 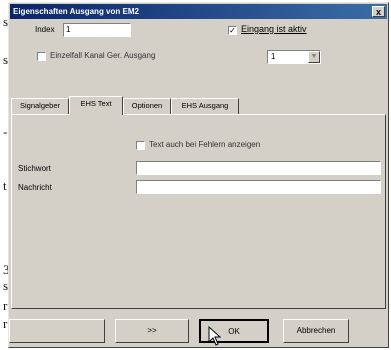 I want to click on cancel-button: Abbrechen, so click(x=316, y=331).